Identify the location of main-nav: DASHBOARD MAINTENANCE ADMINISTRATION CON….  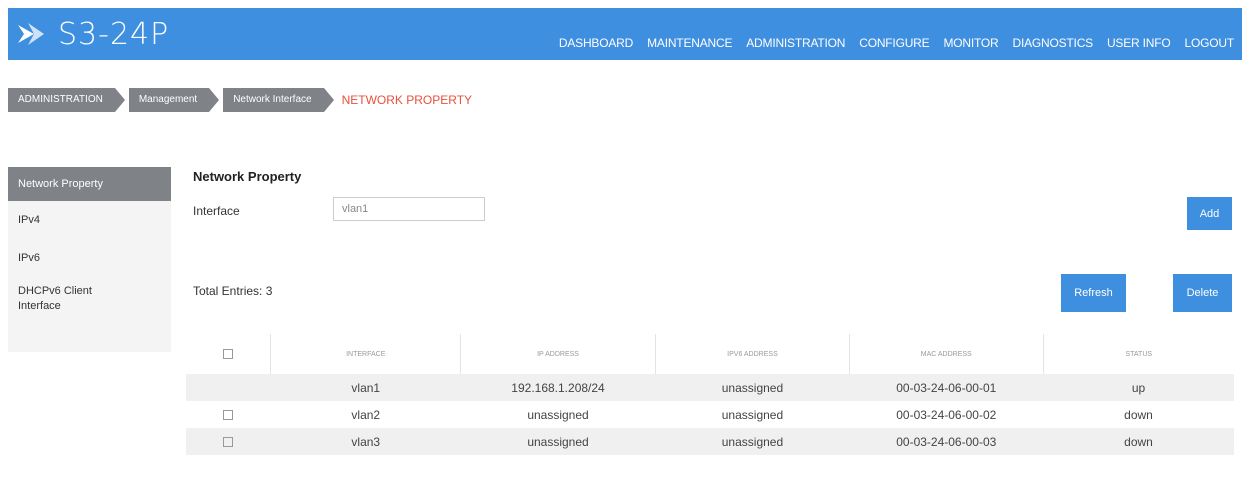
(896, 43).